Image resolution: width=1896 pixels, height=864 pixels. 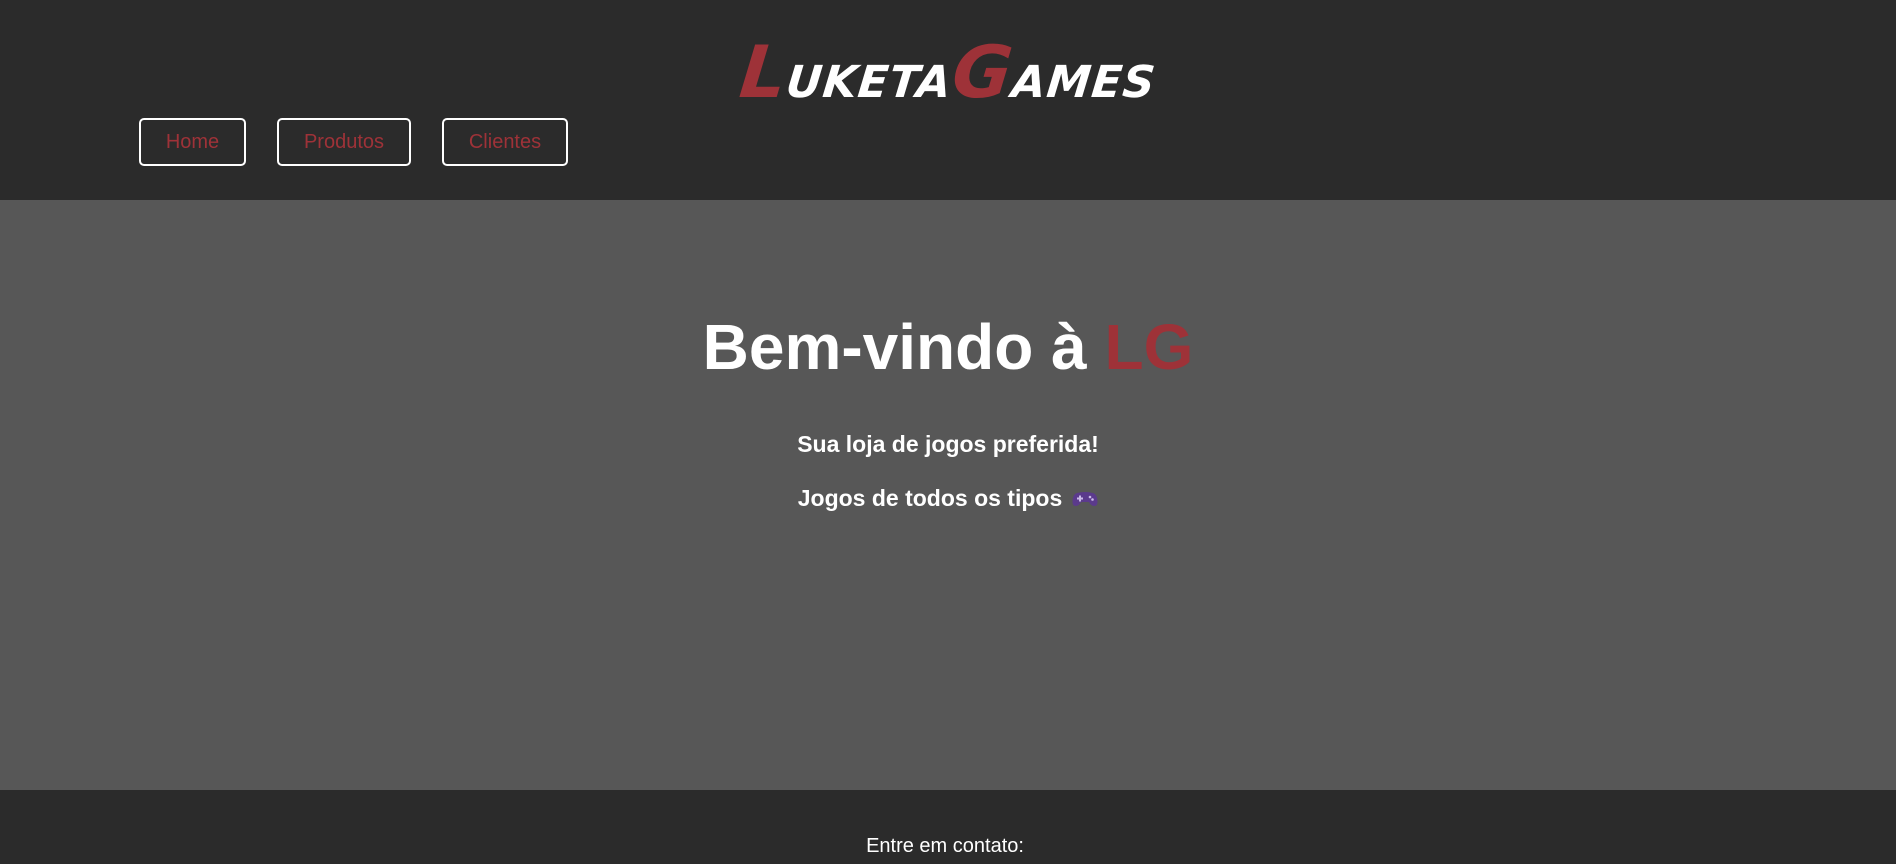 What do you see at coordinates (505, 142) in the screenshot?
I see `nav-clientes-button: Clientes` at bounding box center [505, 142].